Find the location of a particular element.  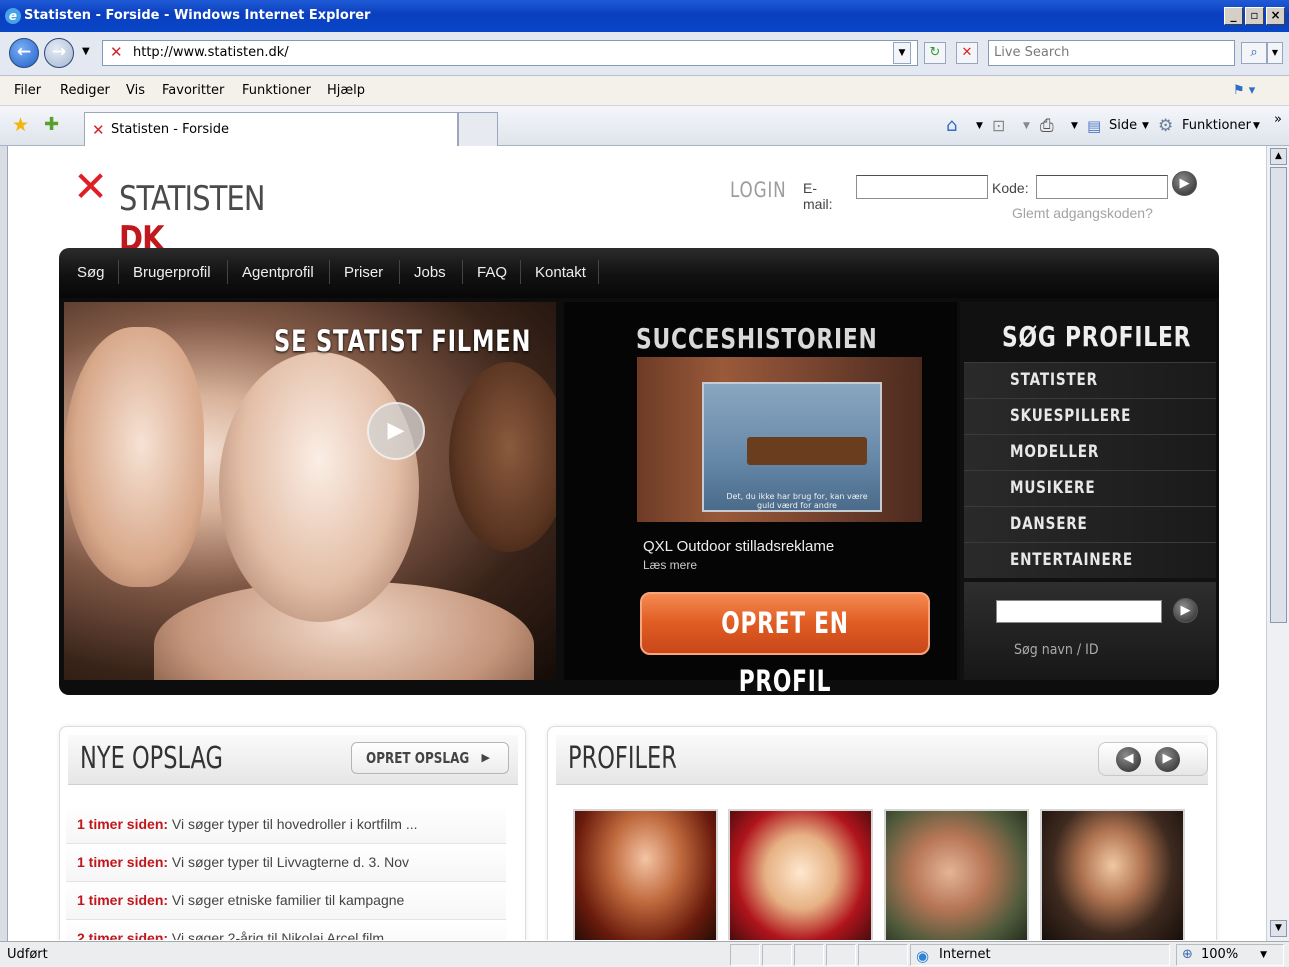

category-skuespillere: SKUESPILLERE is located at coordinates (1090, 416).